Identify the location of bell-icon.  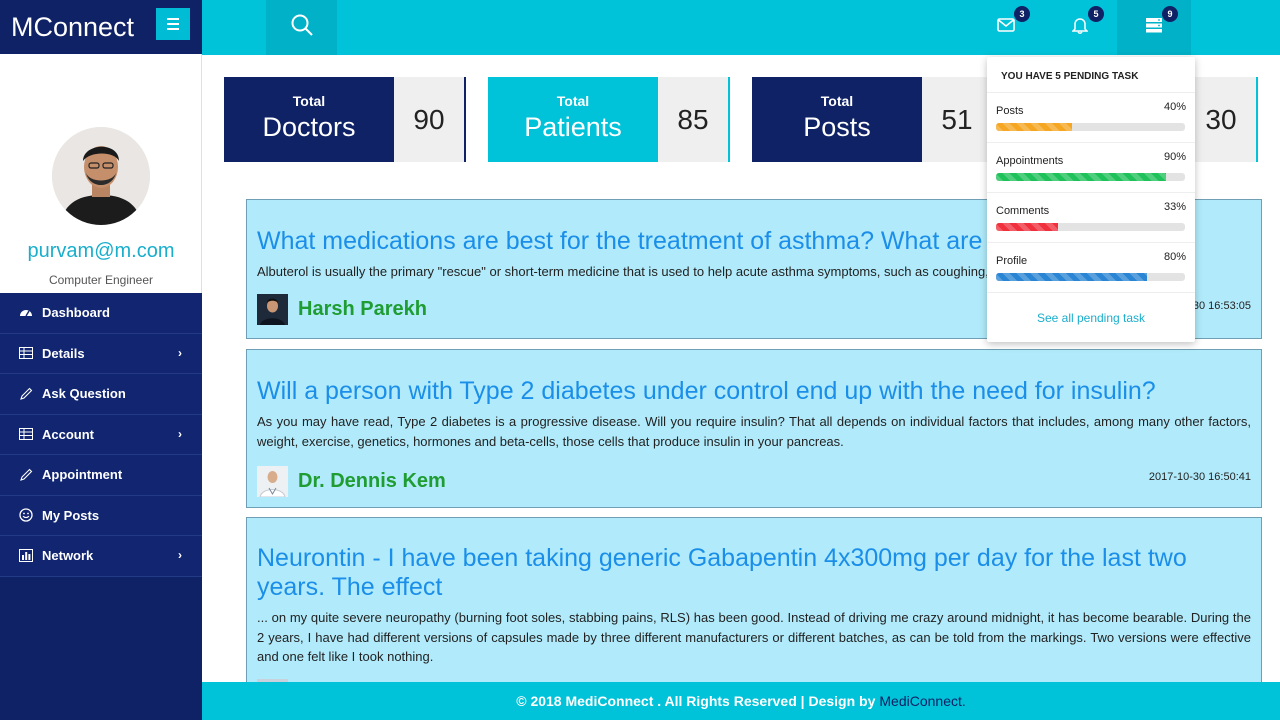
(1080, 27).